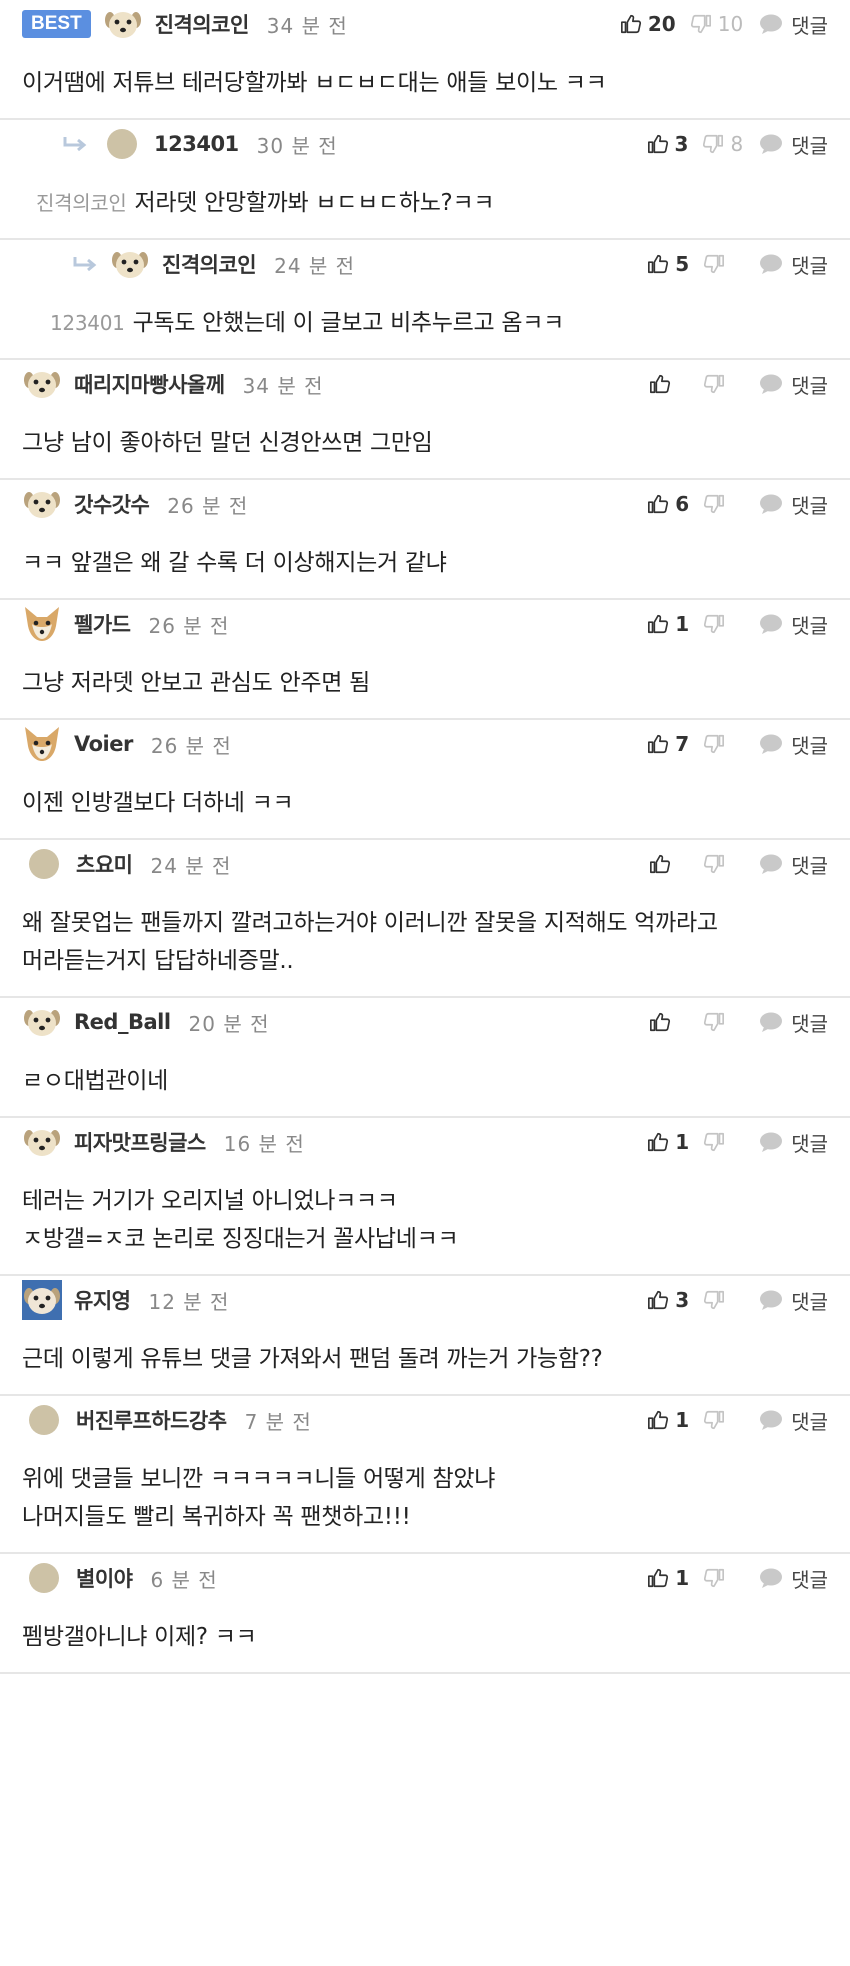 The height and width of the screenshot is (1966, 850). What do you see at coordinates (681, 144) in the screenshot?
I see `upvote-count: 3` at bounding box center [681, 144].